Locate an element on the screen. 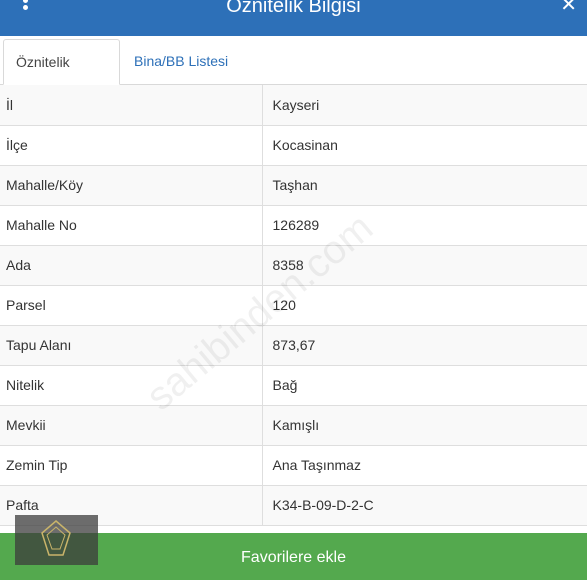  table-row: Mahalle No 126289 is located at coordinates (293, 225).